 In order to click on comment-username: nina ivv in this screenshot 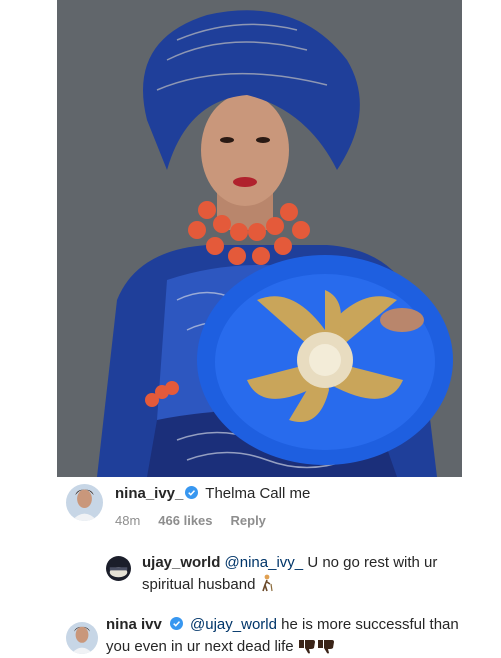, I will do `click(134, 624)`.